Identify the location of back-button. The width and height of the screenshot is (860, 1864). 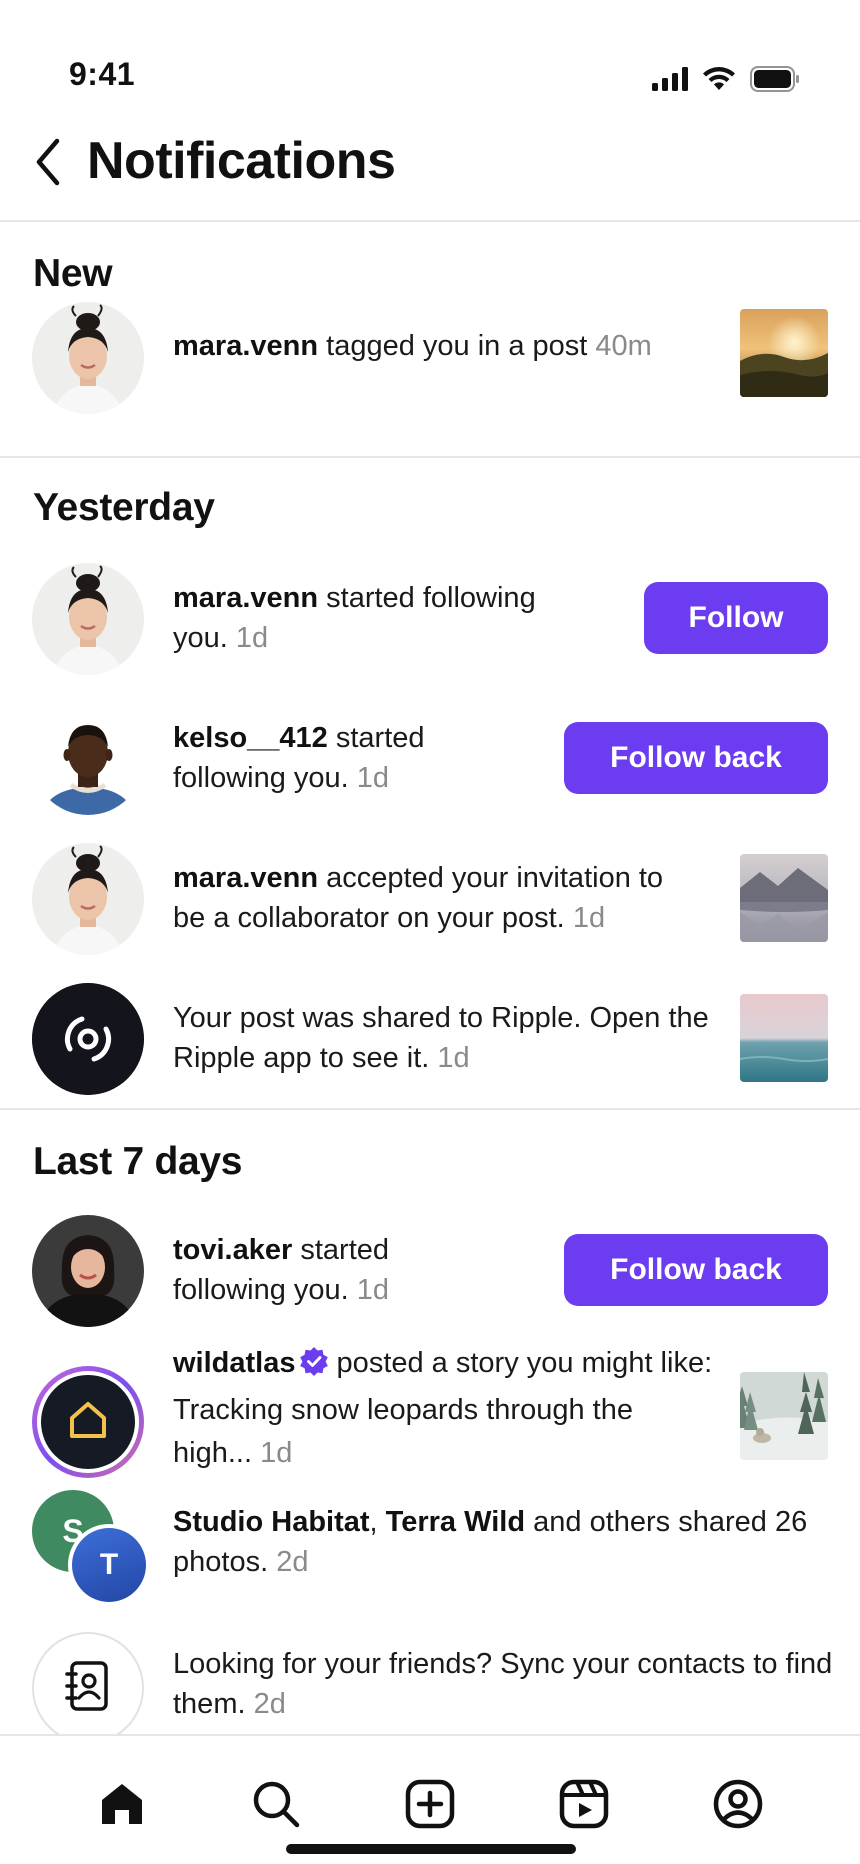
(48, 164).